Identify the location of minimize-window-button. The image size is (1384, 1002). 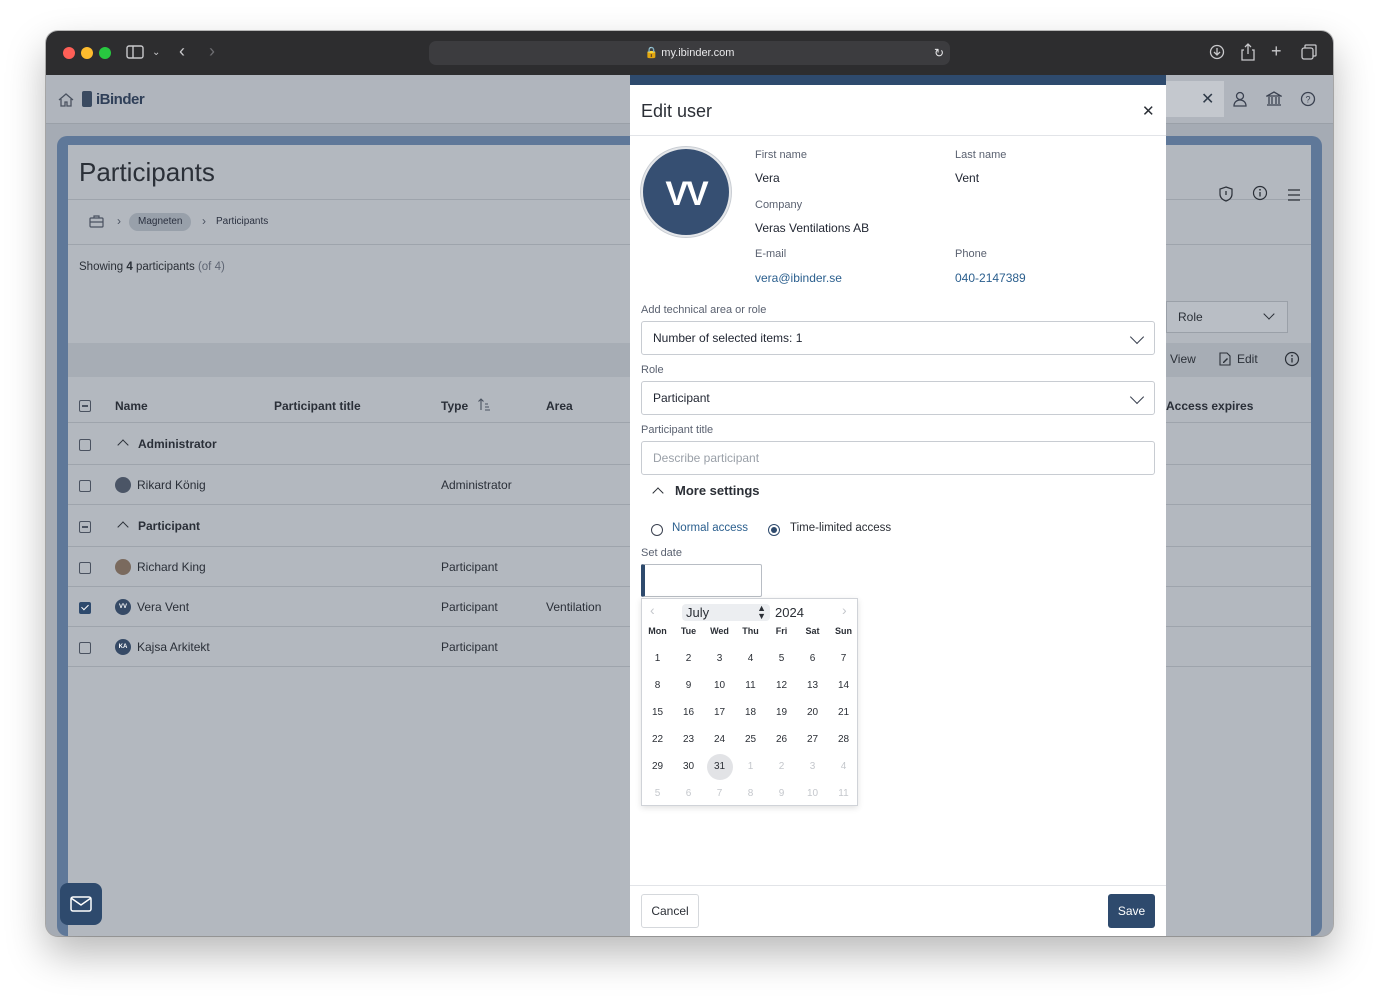
(87, 53).